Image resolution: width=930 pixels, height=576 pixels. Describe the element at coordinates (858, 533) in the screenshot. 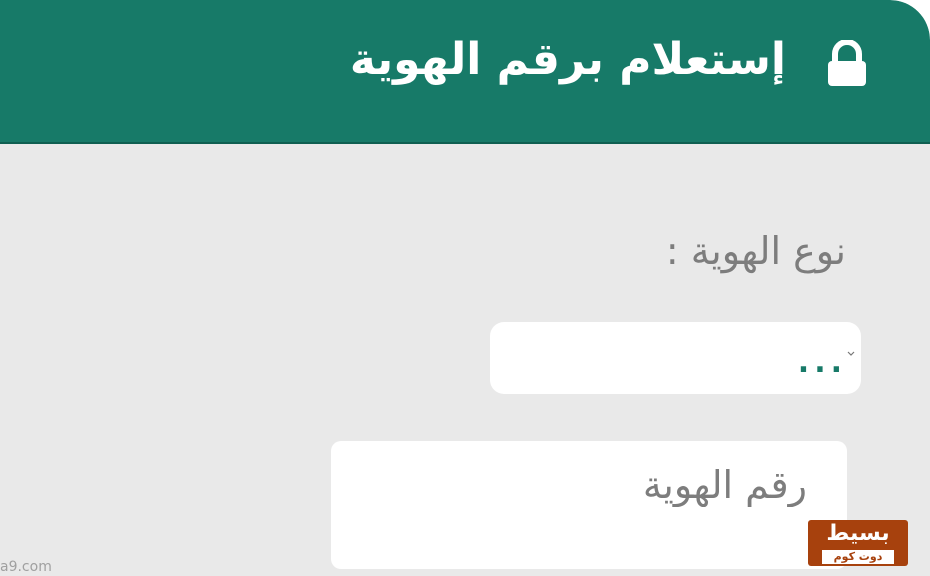

I see `logo-main-text: بسيط` at that location.